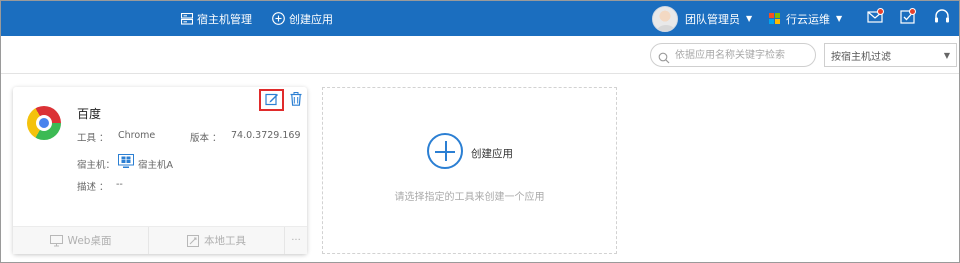  Describe the element at coordinates (743, 55) in the screenshot. I see `search-input` at that location.